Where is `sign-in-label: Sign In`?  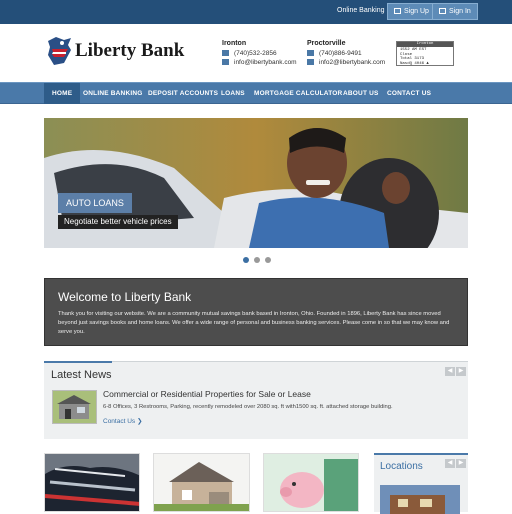
sign-in-label: Sign In is located at coordinates (460, 11).